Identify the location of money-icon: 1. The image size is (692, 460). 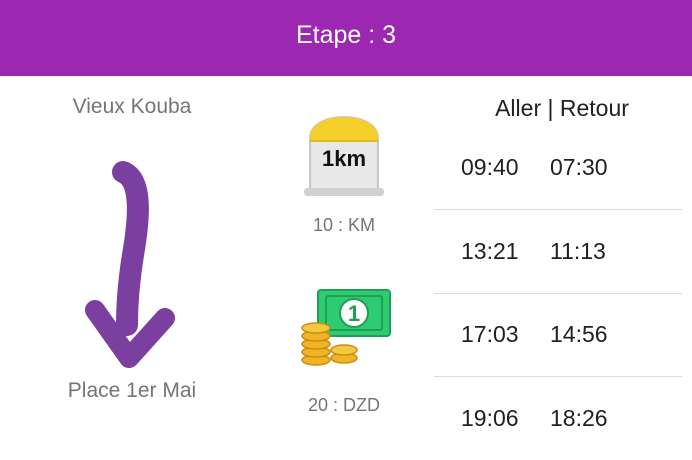
(346, 327).